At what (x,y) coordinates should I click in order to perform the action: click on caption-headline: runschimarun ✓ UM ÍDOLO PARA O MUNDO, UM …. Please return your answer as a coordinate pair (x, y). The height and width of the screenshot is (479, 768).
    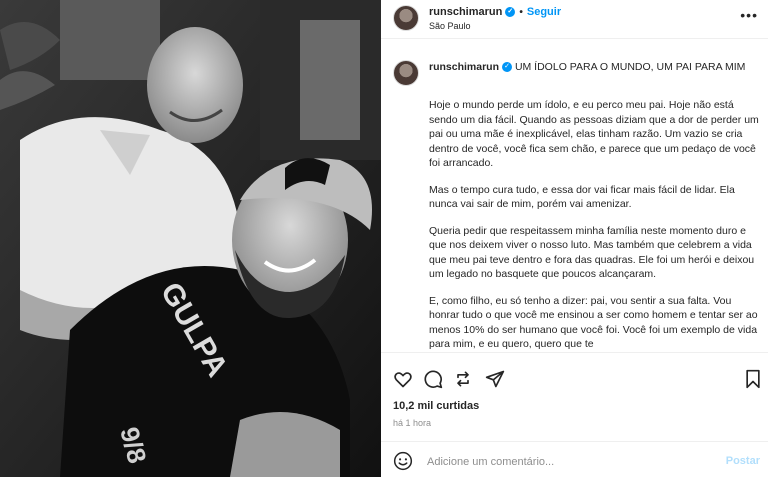
    Looking at the image, I should click on (589, 67).